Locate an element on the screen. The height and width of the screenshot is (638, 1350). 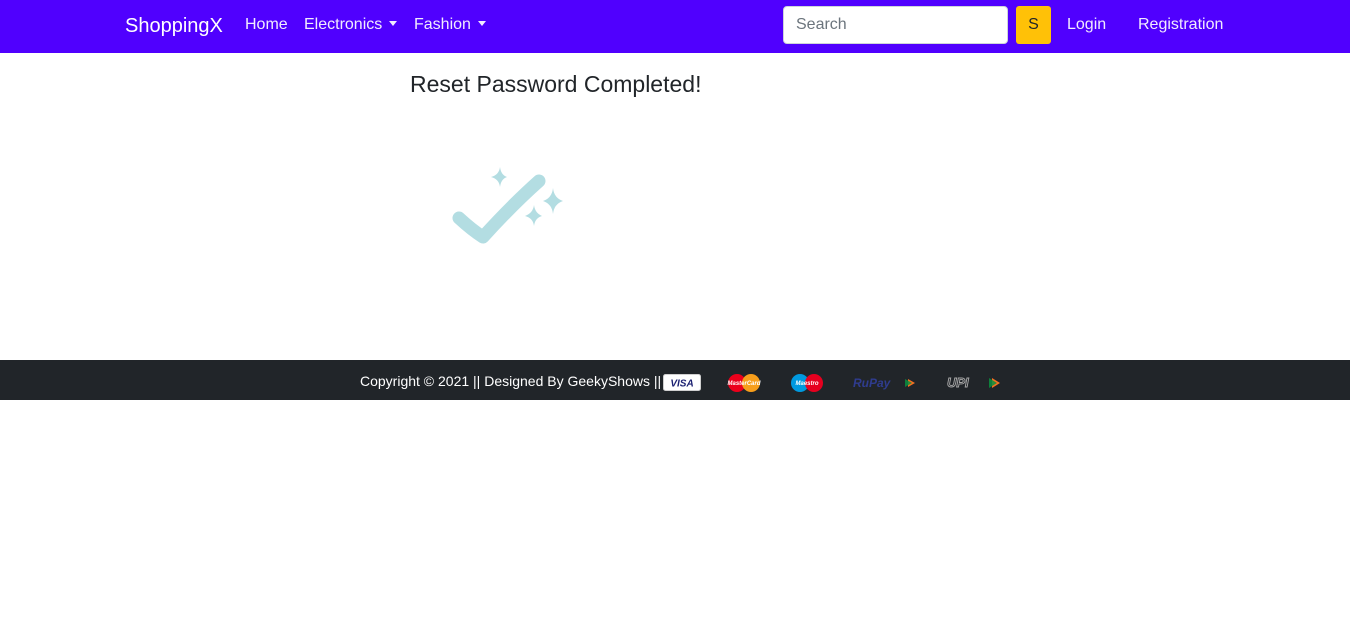
brand-logo: ShoppingX is located at coordinates (174, 26).